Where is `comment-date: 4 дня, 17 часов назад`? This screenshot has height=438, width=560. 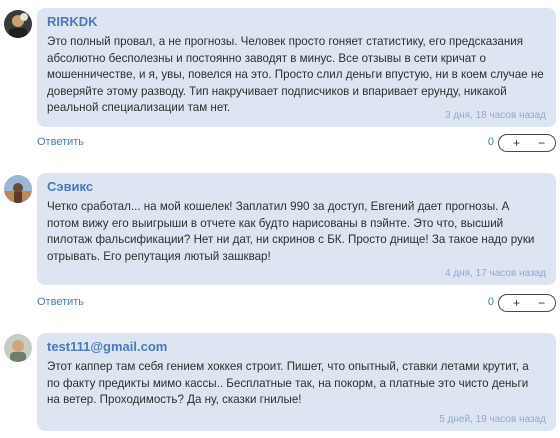 comment-date: 4 дня, 17 часов назад is located at coordinates (495, 273).